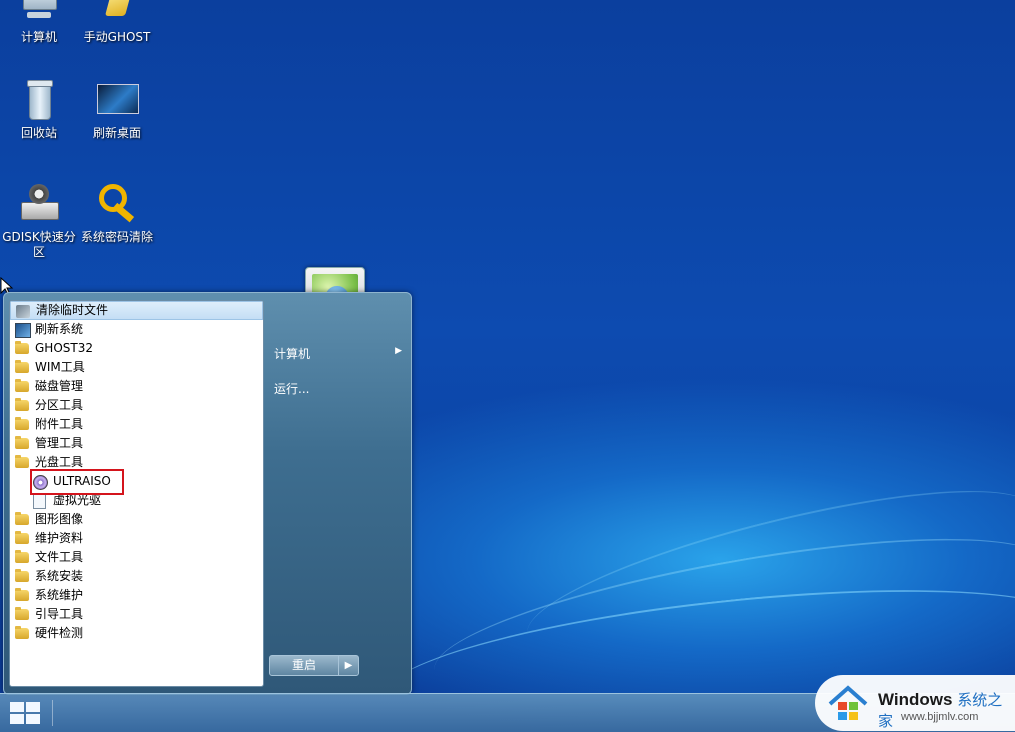 The height and width of the screenshot is (732, 1015). I want to click on ghost-icon, so click(117, 13).